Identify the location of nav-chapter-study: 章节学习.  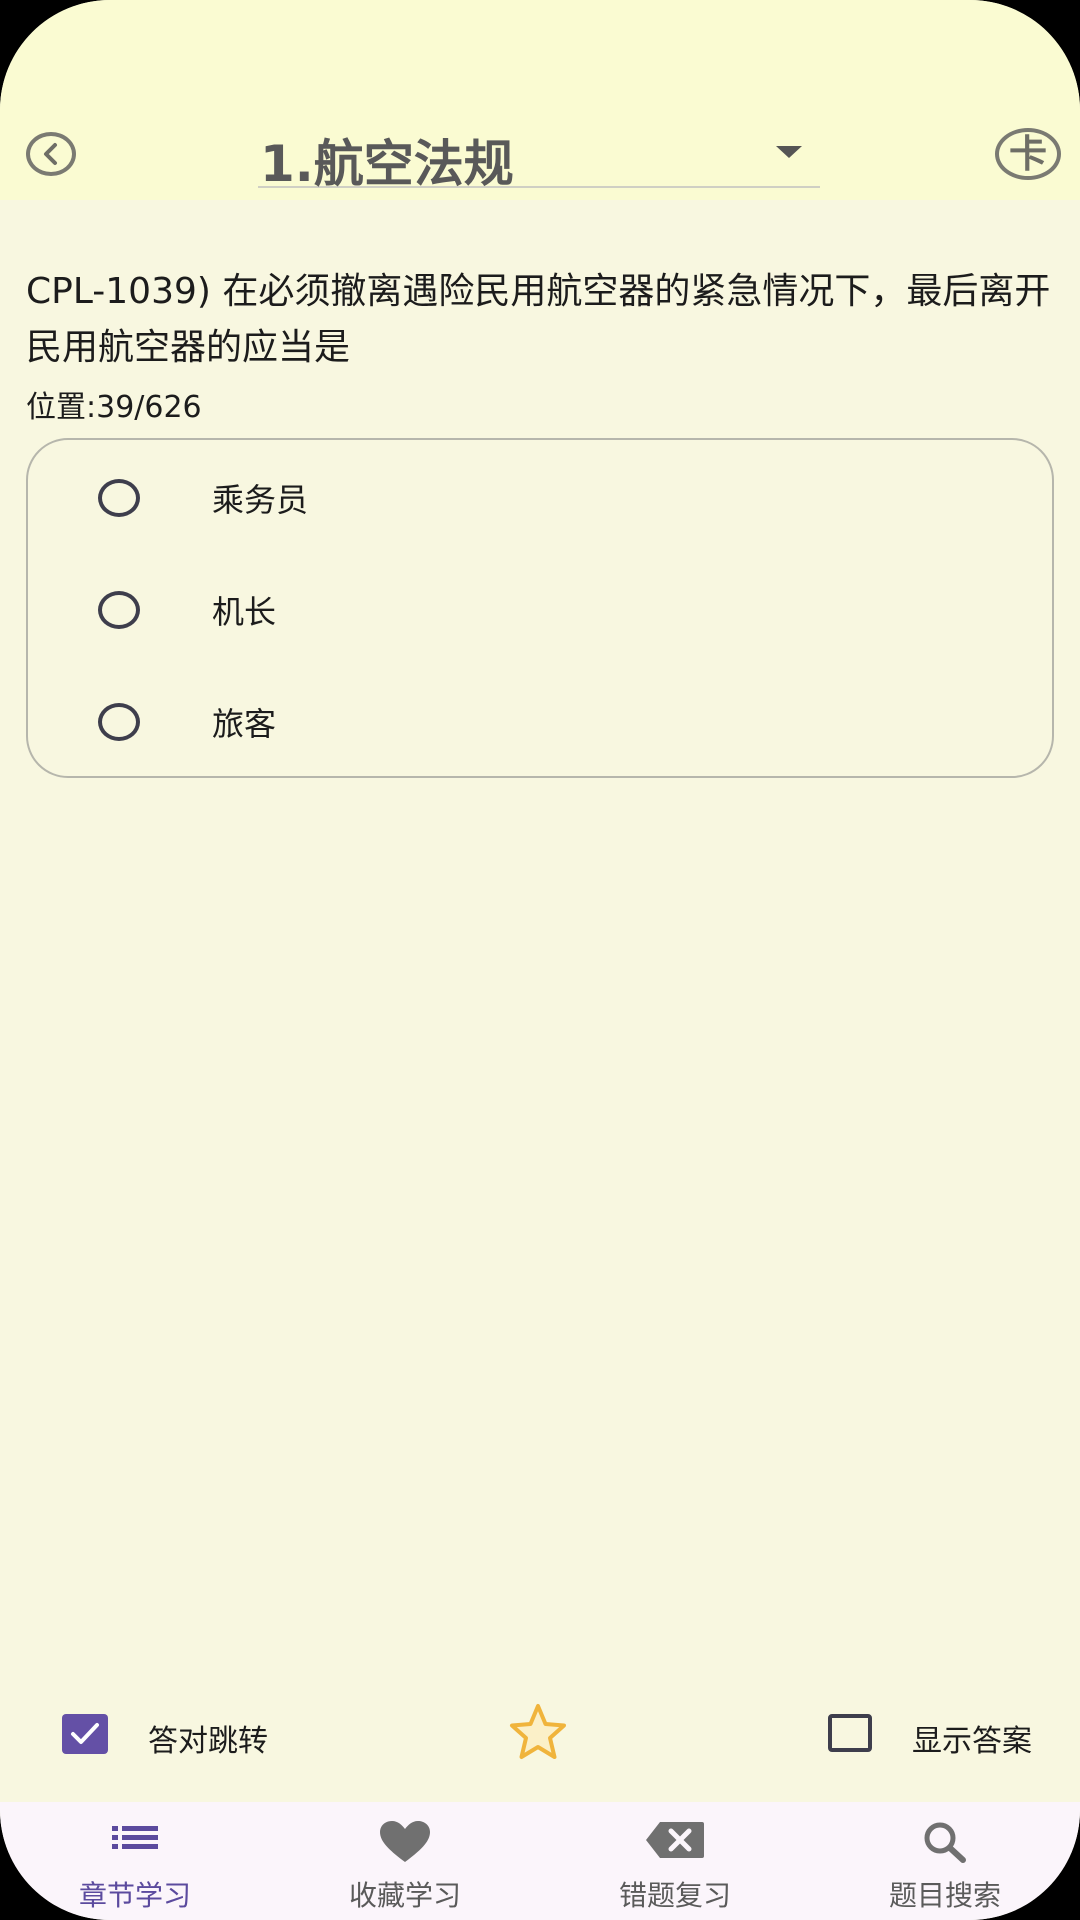
(135, 1861).